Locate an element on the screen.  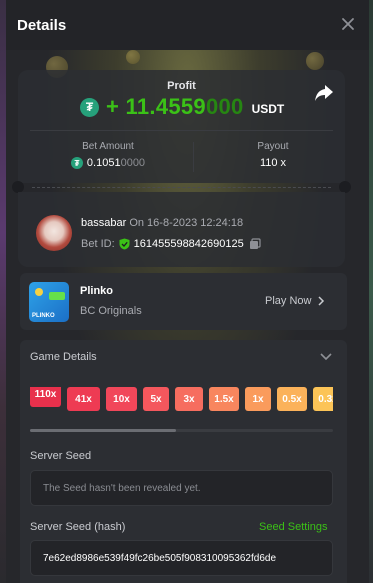
thumb-block is located at coordinates (57, 296).